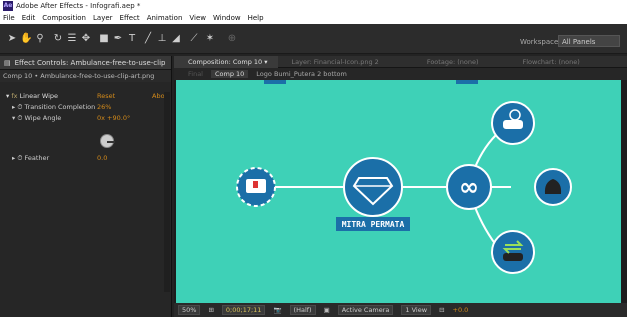 The height and width of the screenshot is (317, 627). Describe the element at coordinates (60, 107) in the screenshot. I see `param-name: Transition Completion` at that location.